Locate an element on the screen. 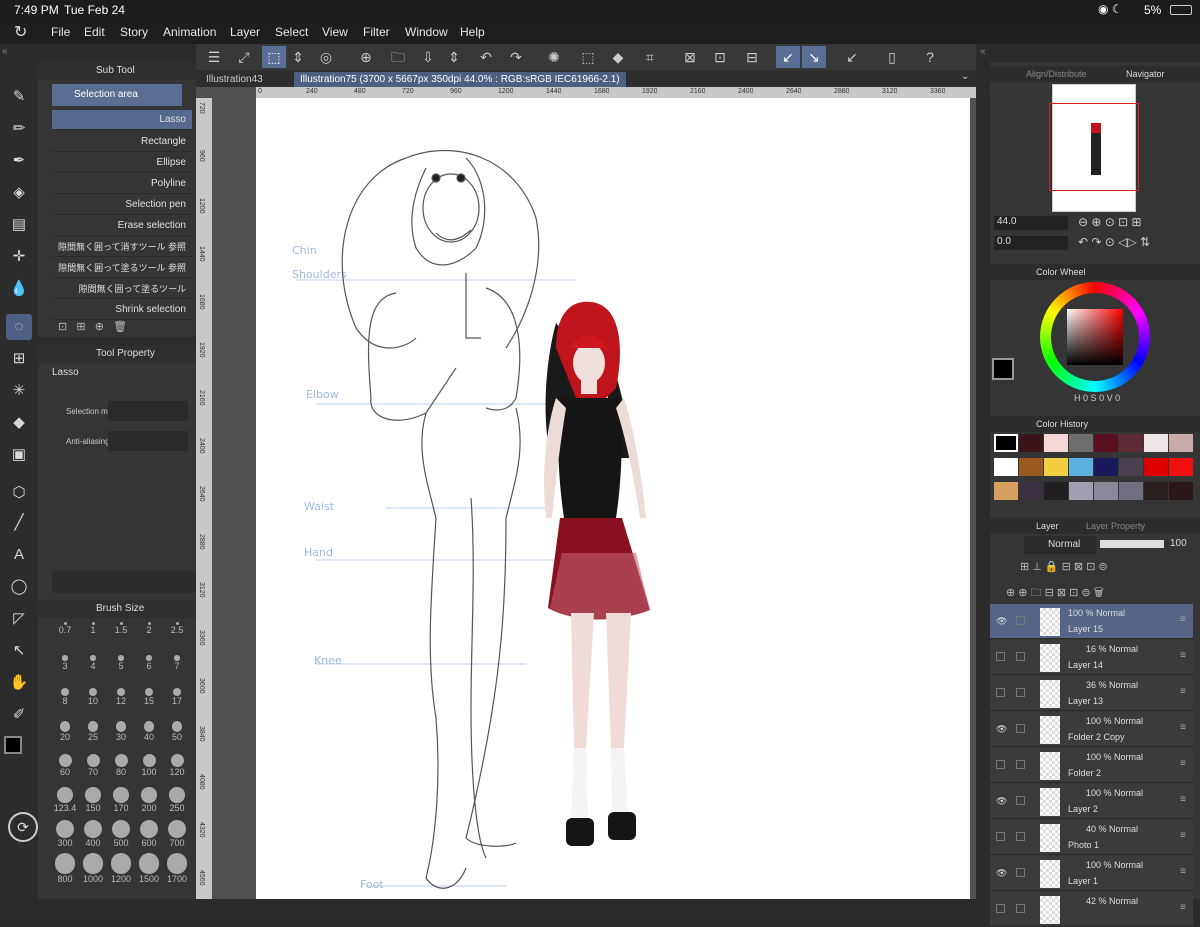 This screenshot has height=927, width=1200. brush-size-option: 300 is located at coordinates (65, 834).